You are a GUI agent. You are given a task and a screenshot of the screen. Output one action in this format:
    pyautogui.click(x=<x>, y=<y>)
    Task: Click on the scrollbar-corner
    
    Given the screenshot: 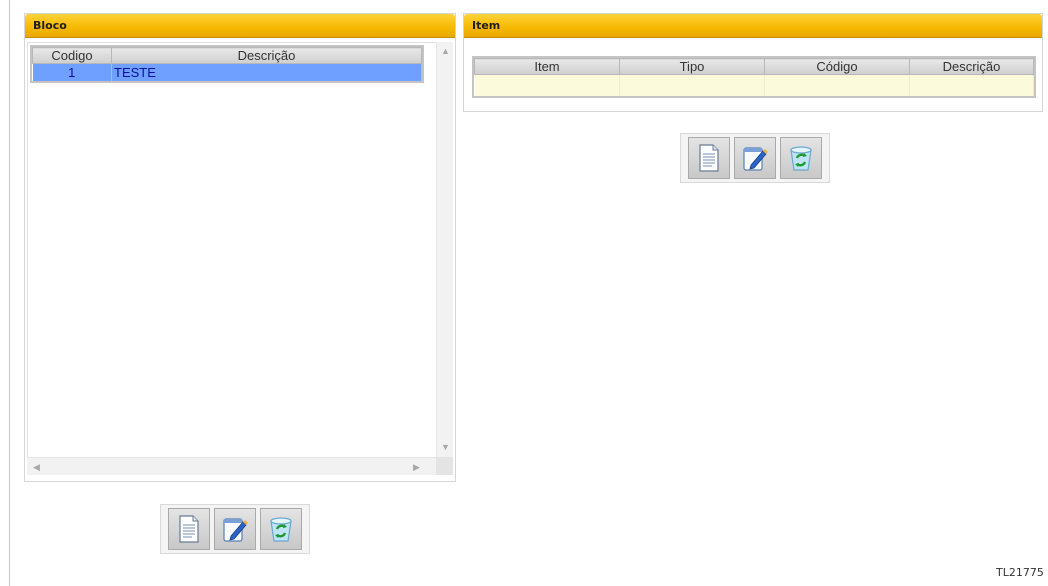 What is the action you would take?
    pyautogui.click(x=444, y=466)
    